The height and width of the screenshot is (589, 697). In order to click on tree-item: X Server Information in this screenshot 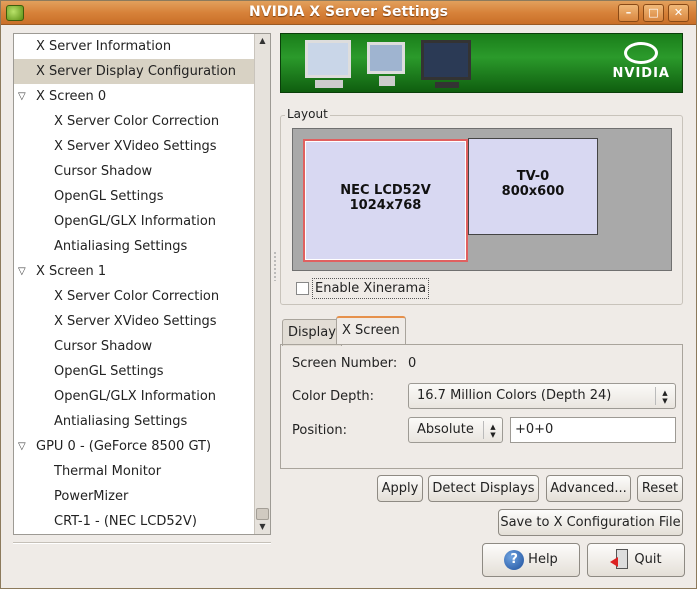, I will do `click(134, 46)`.